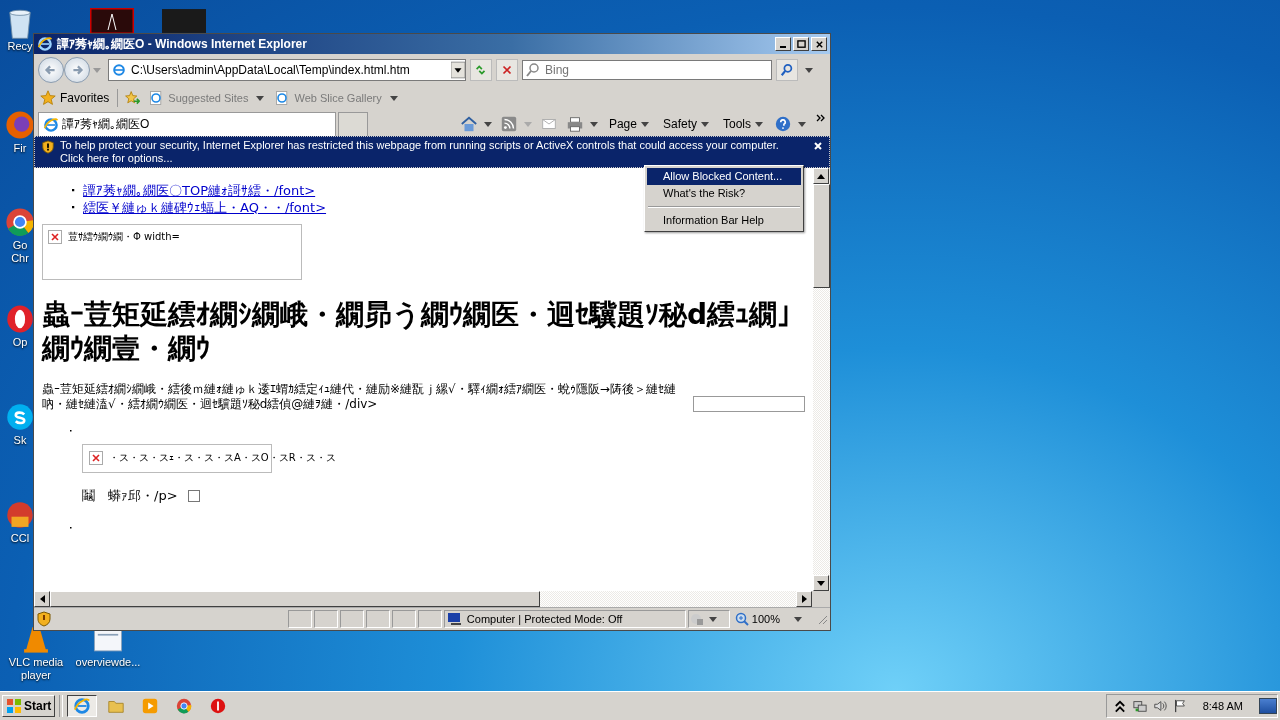 The width and height of the screenshot is (1280, 720). I want to click on zoom-button: 100%, so click(756, 619).